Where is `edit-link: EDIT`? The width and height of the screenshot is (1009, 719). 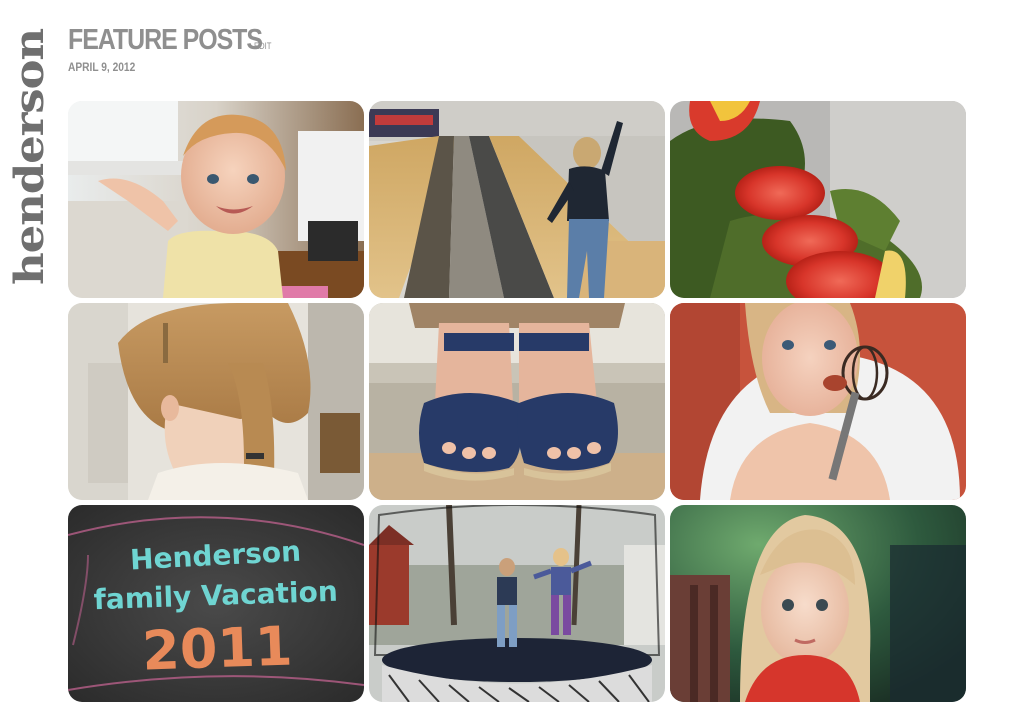 edit-link: EDIT is located at coordinates (262, 46).